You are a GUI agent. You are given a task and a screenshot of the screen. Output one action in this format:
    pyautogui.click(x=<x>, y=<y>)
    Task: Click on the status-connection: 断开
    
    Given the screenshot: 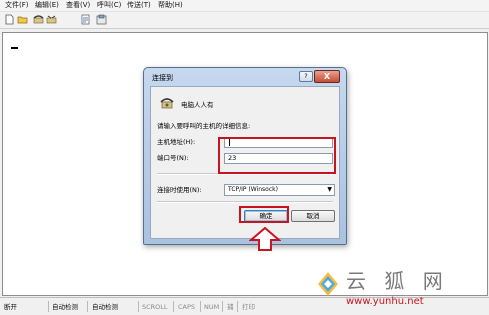 What is the action you would take?
    pyautogui.click(x=10, y=307)
    